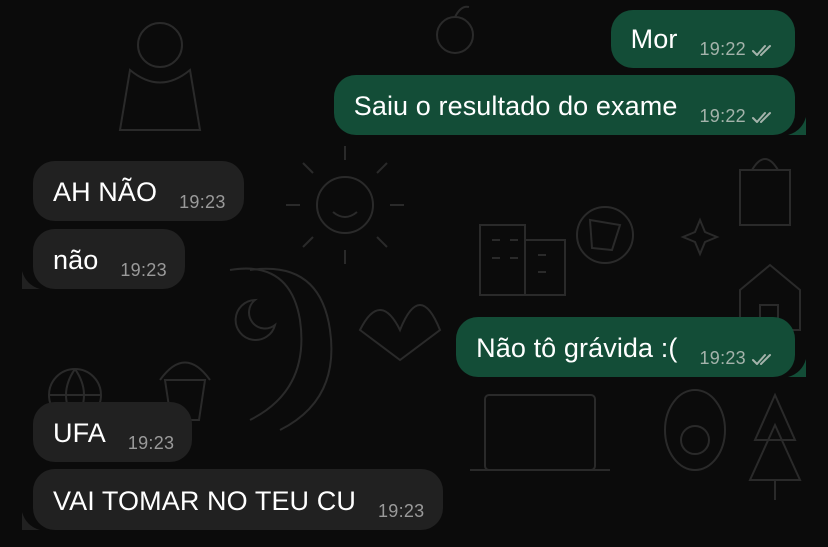 Image resolution: width=828 pixels, height=547 pixels. What do you see at coordinates (79, 433) in the screenshot?
I see `message-text: UFA` at bounding box center [79, 433].